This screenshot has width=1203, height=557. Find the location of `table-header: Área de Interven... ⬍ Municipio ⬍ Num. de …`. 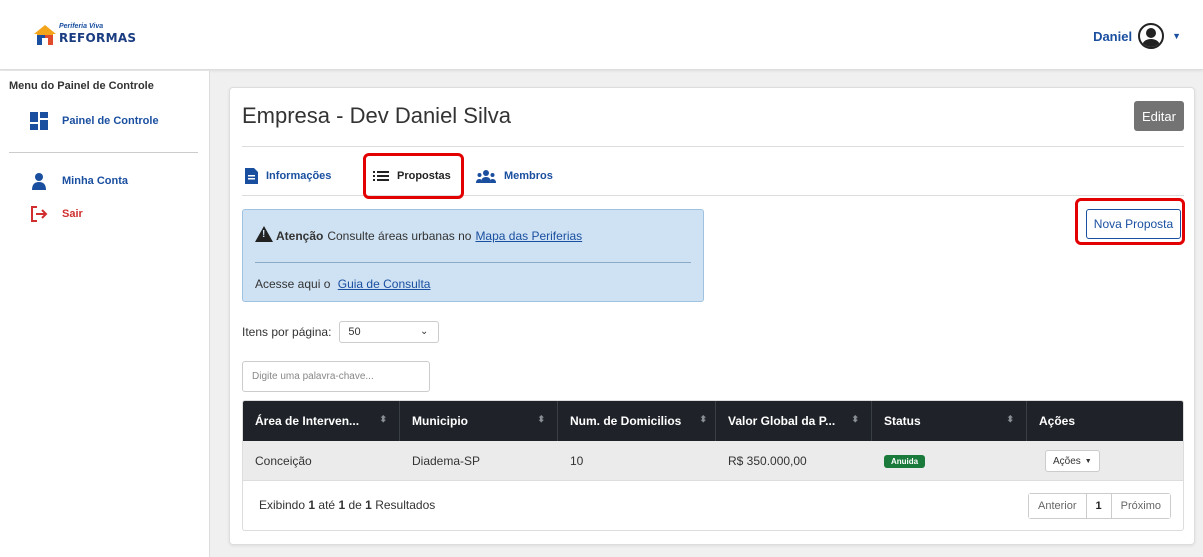

table-header: Área de Interven... ⬍ Municipio ⬍ Num. de … is located at coordinates (713, 421).